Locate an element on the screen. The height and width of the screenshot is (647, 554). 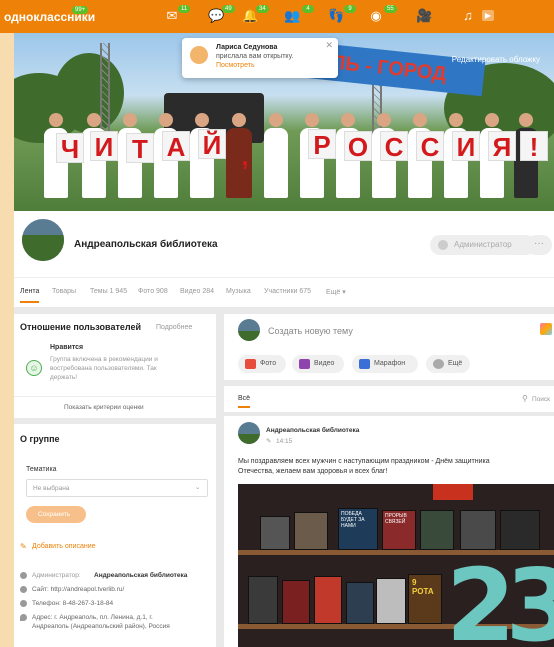
video-button: Видео is located at coordinates (318, 364).